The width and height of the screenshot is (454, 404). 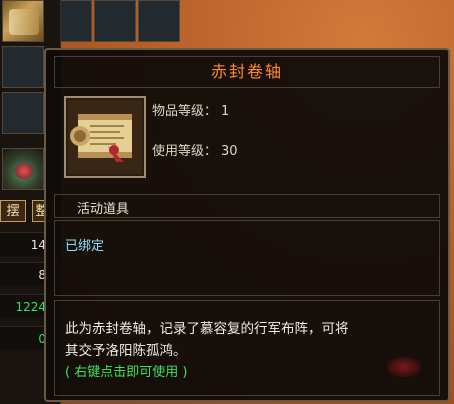 What do you see at coordinates (185, 151) in the screenshot?
I see `use-level-label: 使用等级：` at bounding box center [185, 151].